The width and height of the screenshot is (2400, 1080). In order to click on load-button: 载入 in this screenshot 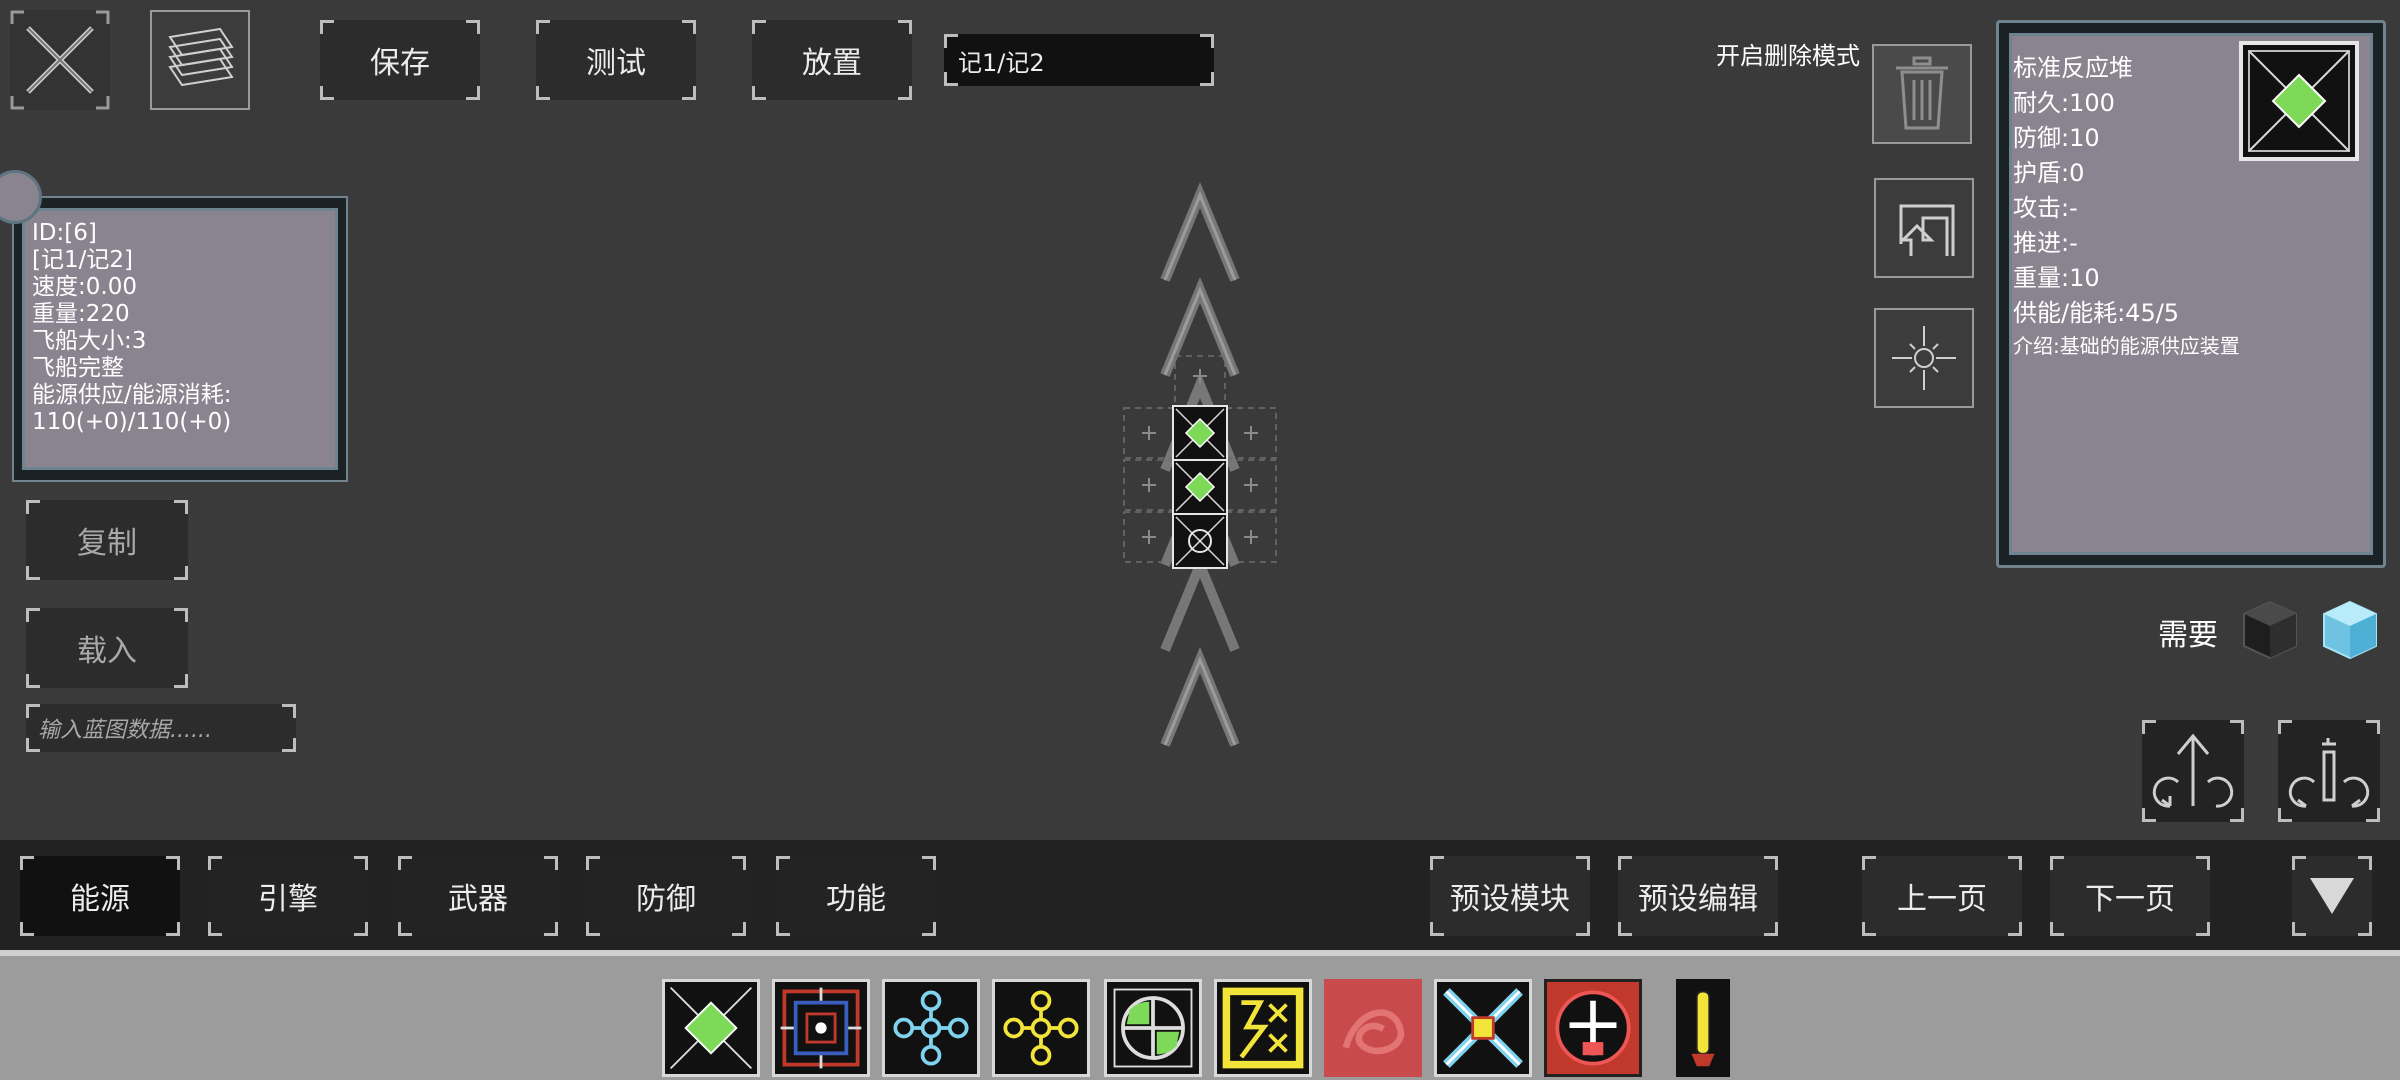, I will do `click(107, 648)`.